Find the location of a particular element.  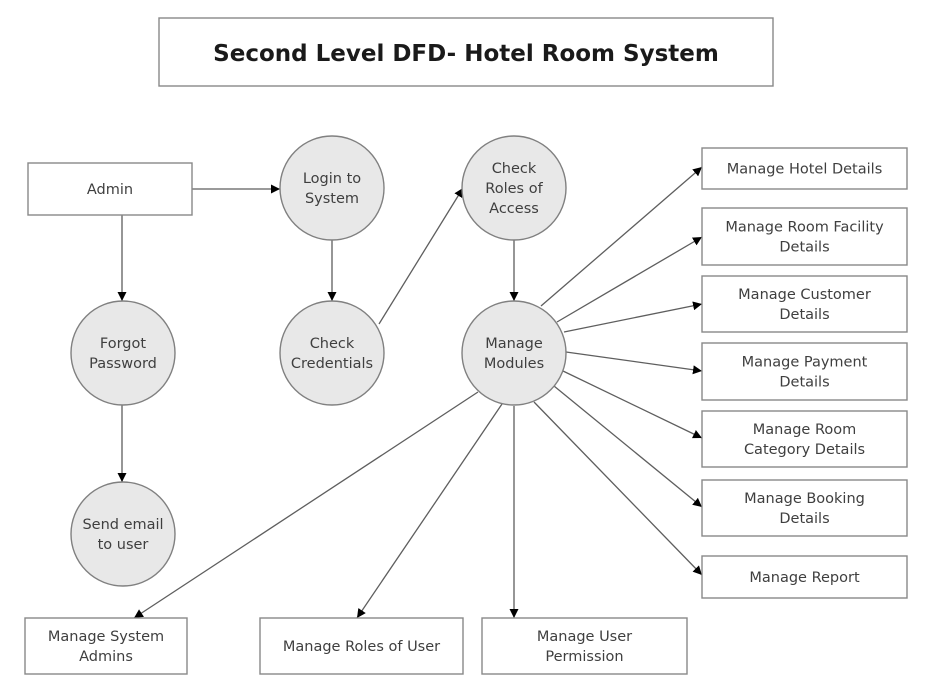

node-label-line: Roles of is located at coordinates (514, 189).